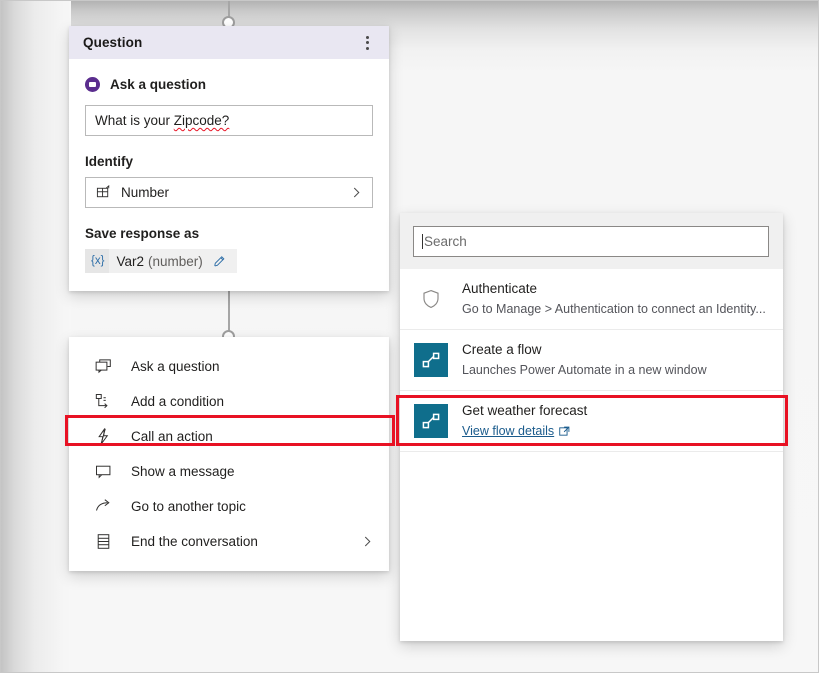 Image resolution: width=819 pixels, height=673 pixels. What do you see at coordinates (134, 120) in the screenshot?
I see `question-text-prefix: What is your` at bounding box center [134, 120].